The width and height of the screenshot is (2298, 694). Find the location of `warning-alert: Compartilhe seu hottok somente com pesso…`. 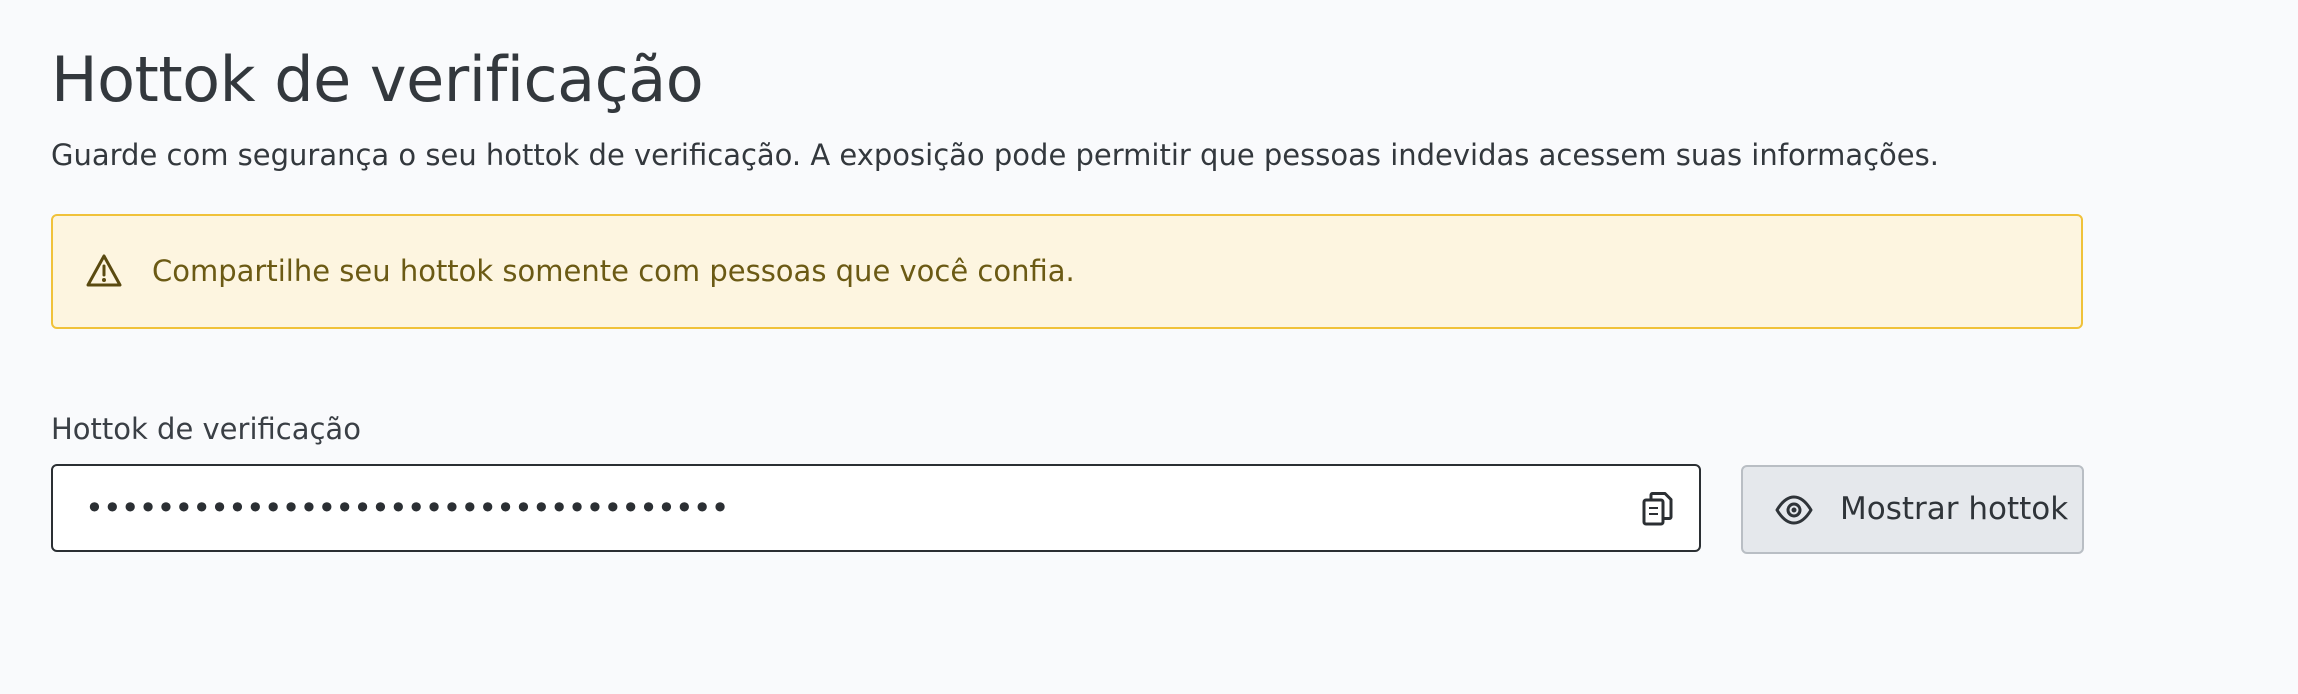

warning-alert: Compartilhe seu hottok somente com pesso… is located at coordinates (1067, 271).